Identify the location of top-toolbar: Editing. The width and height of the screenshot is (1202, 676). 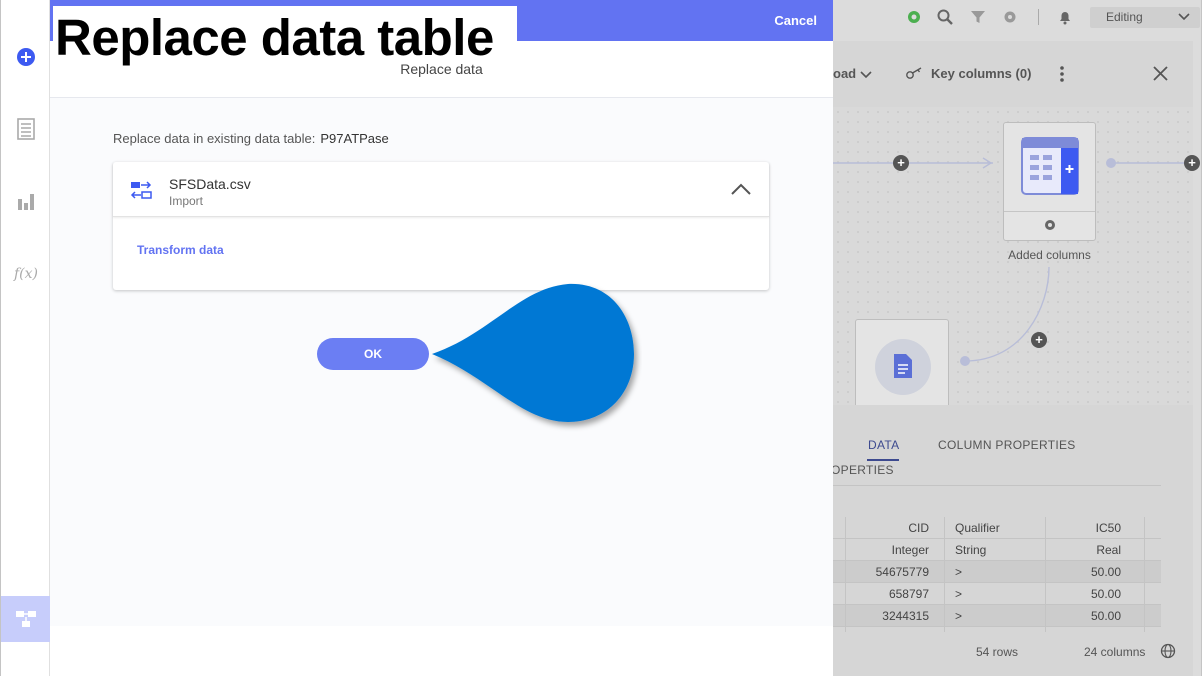
(1017, 17).